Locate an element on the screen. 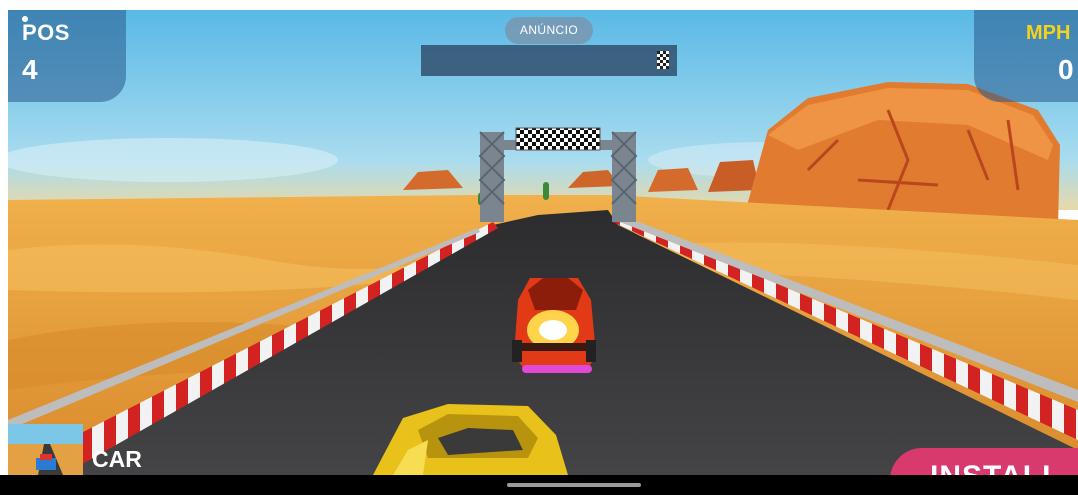 The width and height of the screenshot is (1078, 495). position-panel: POS 4 is located at coordinates (67, 56).